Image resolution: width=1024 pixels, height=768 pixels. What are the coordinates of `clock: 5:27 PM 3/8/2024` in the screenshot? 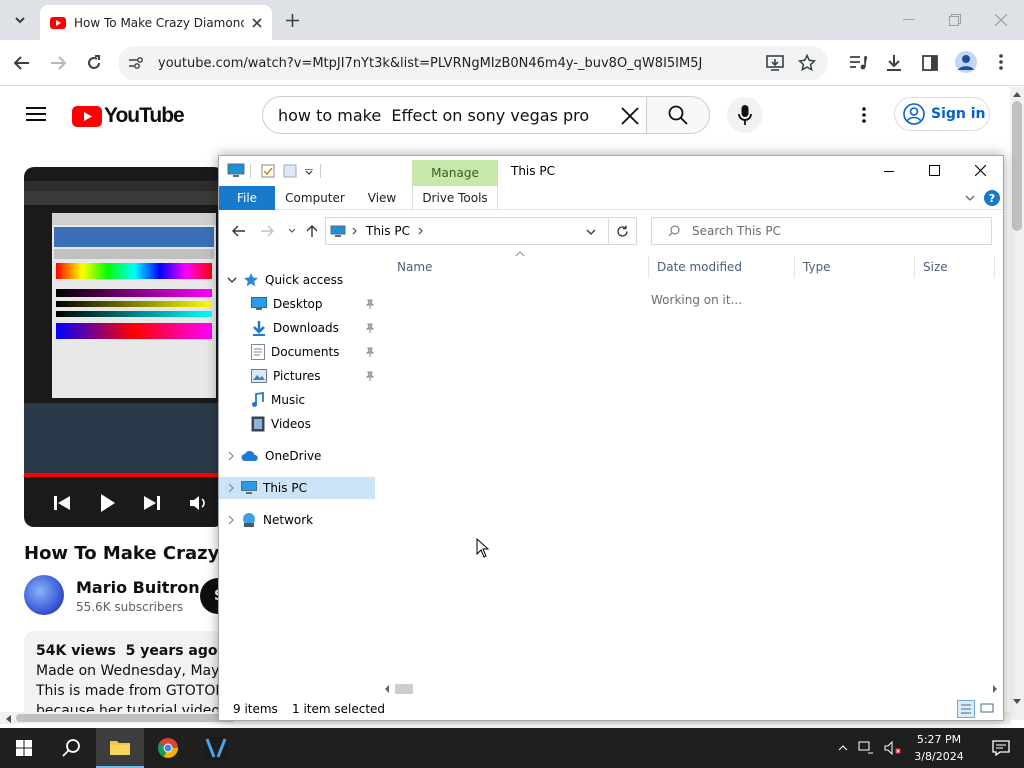 It's located at (939, 748).